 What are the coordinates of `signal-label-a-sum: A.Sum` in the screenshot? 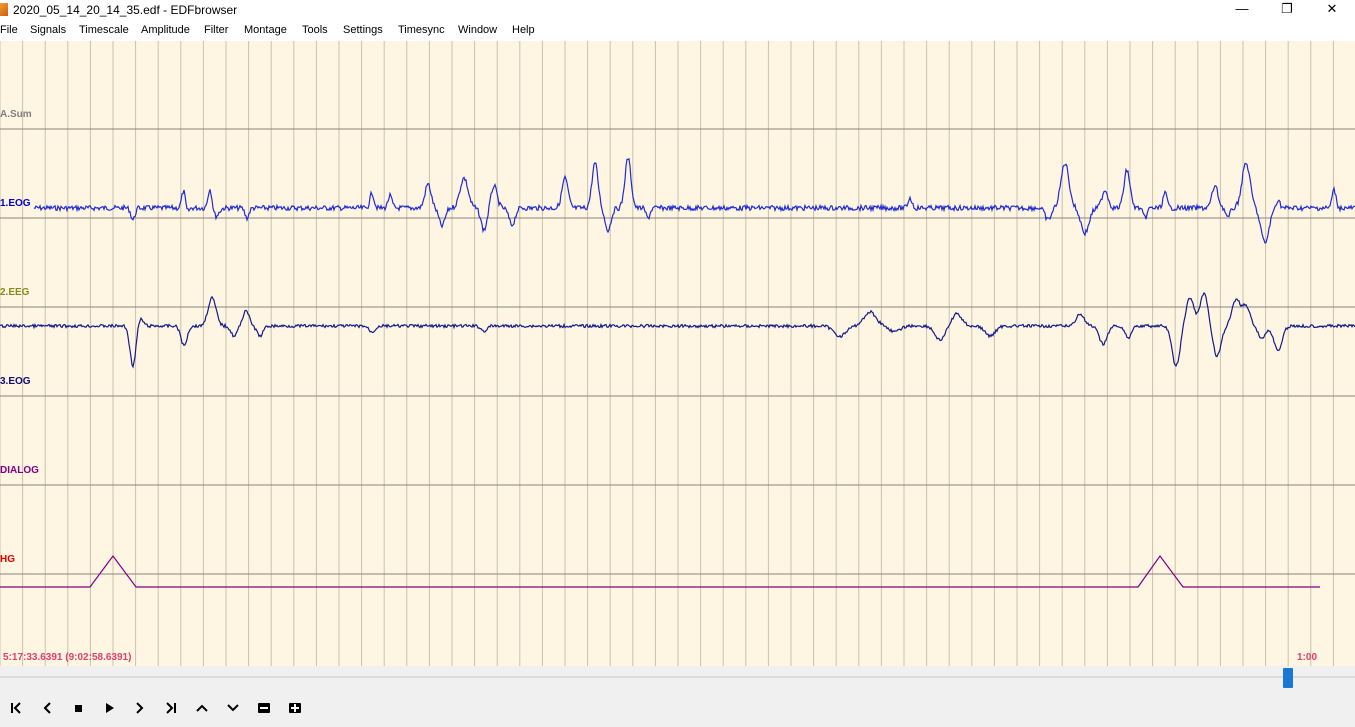 It's located at (16, 114).